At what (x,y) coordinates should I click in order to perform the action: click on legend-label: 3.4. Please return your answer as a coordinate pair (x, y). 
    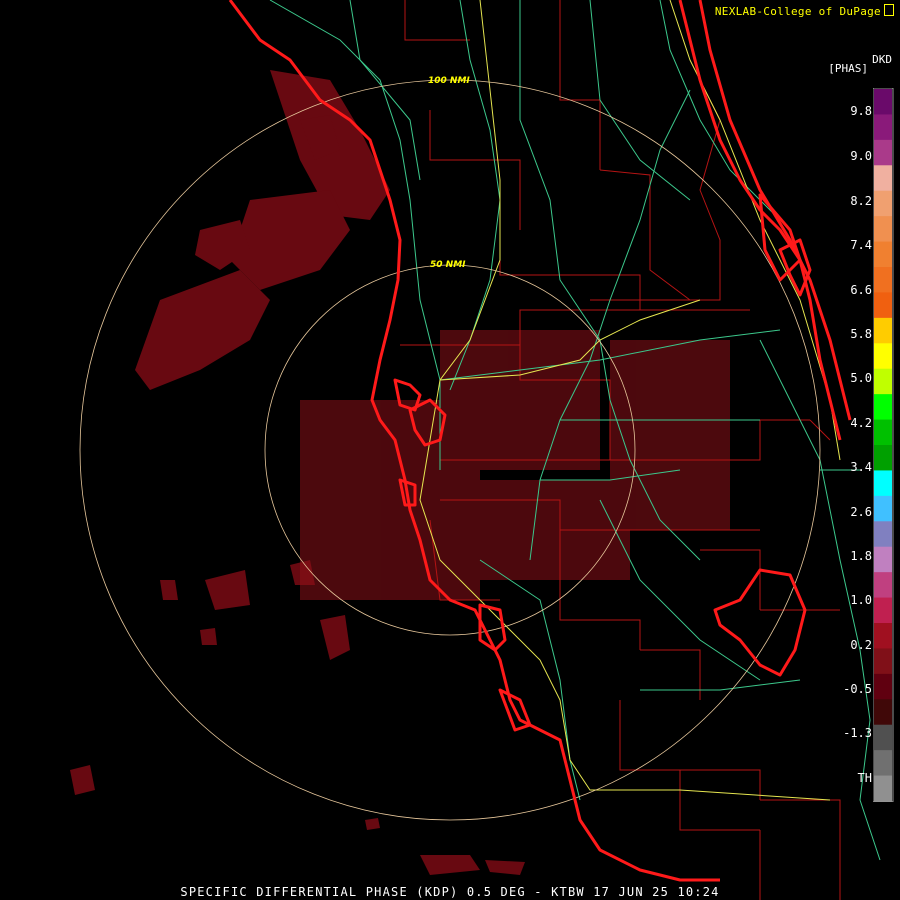
    Looking at the image, I should click on (861, 467).